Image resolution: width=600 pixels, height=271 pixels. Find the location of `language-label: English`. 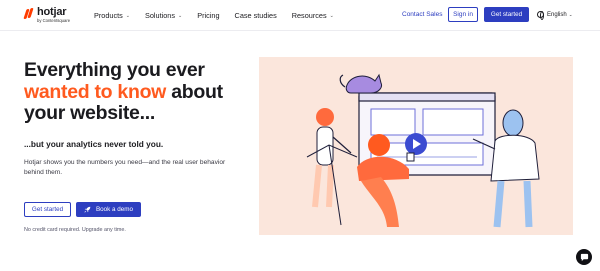

language-label: English is located at coordinates (557, 14).